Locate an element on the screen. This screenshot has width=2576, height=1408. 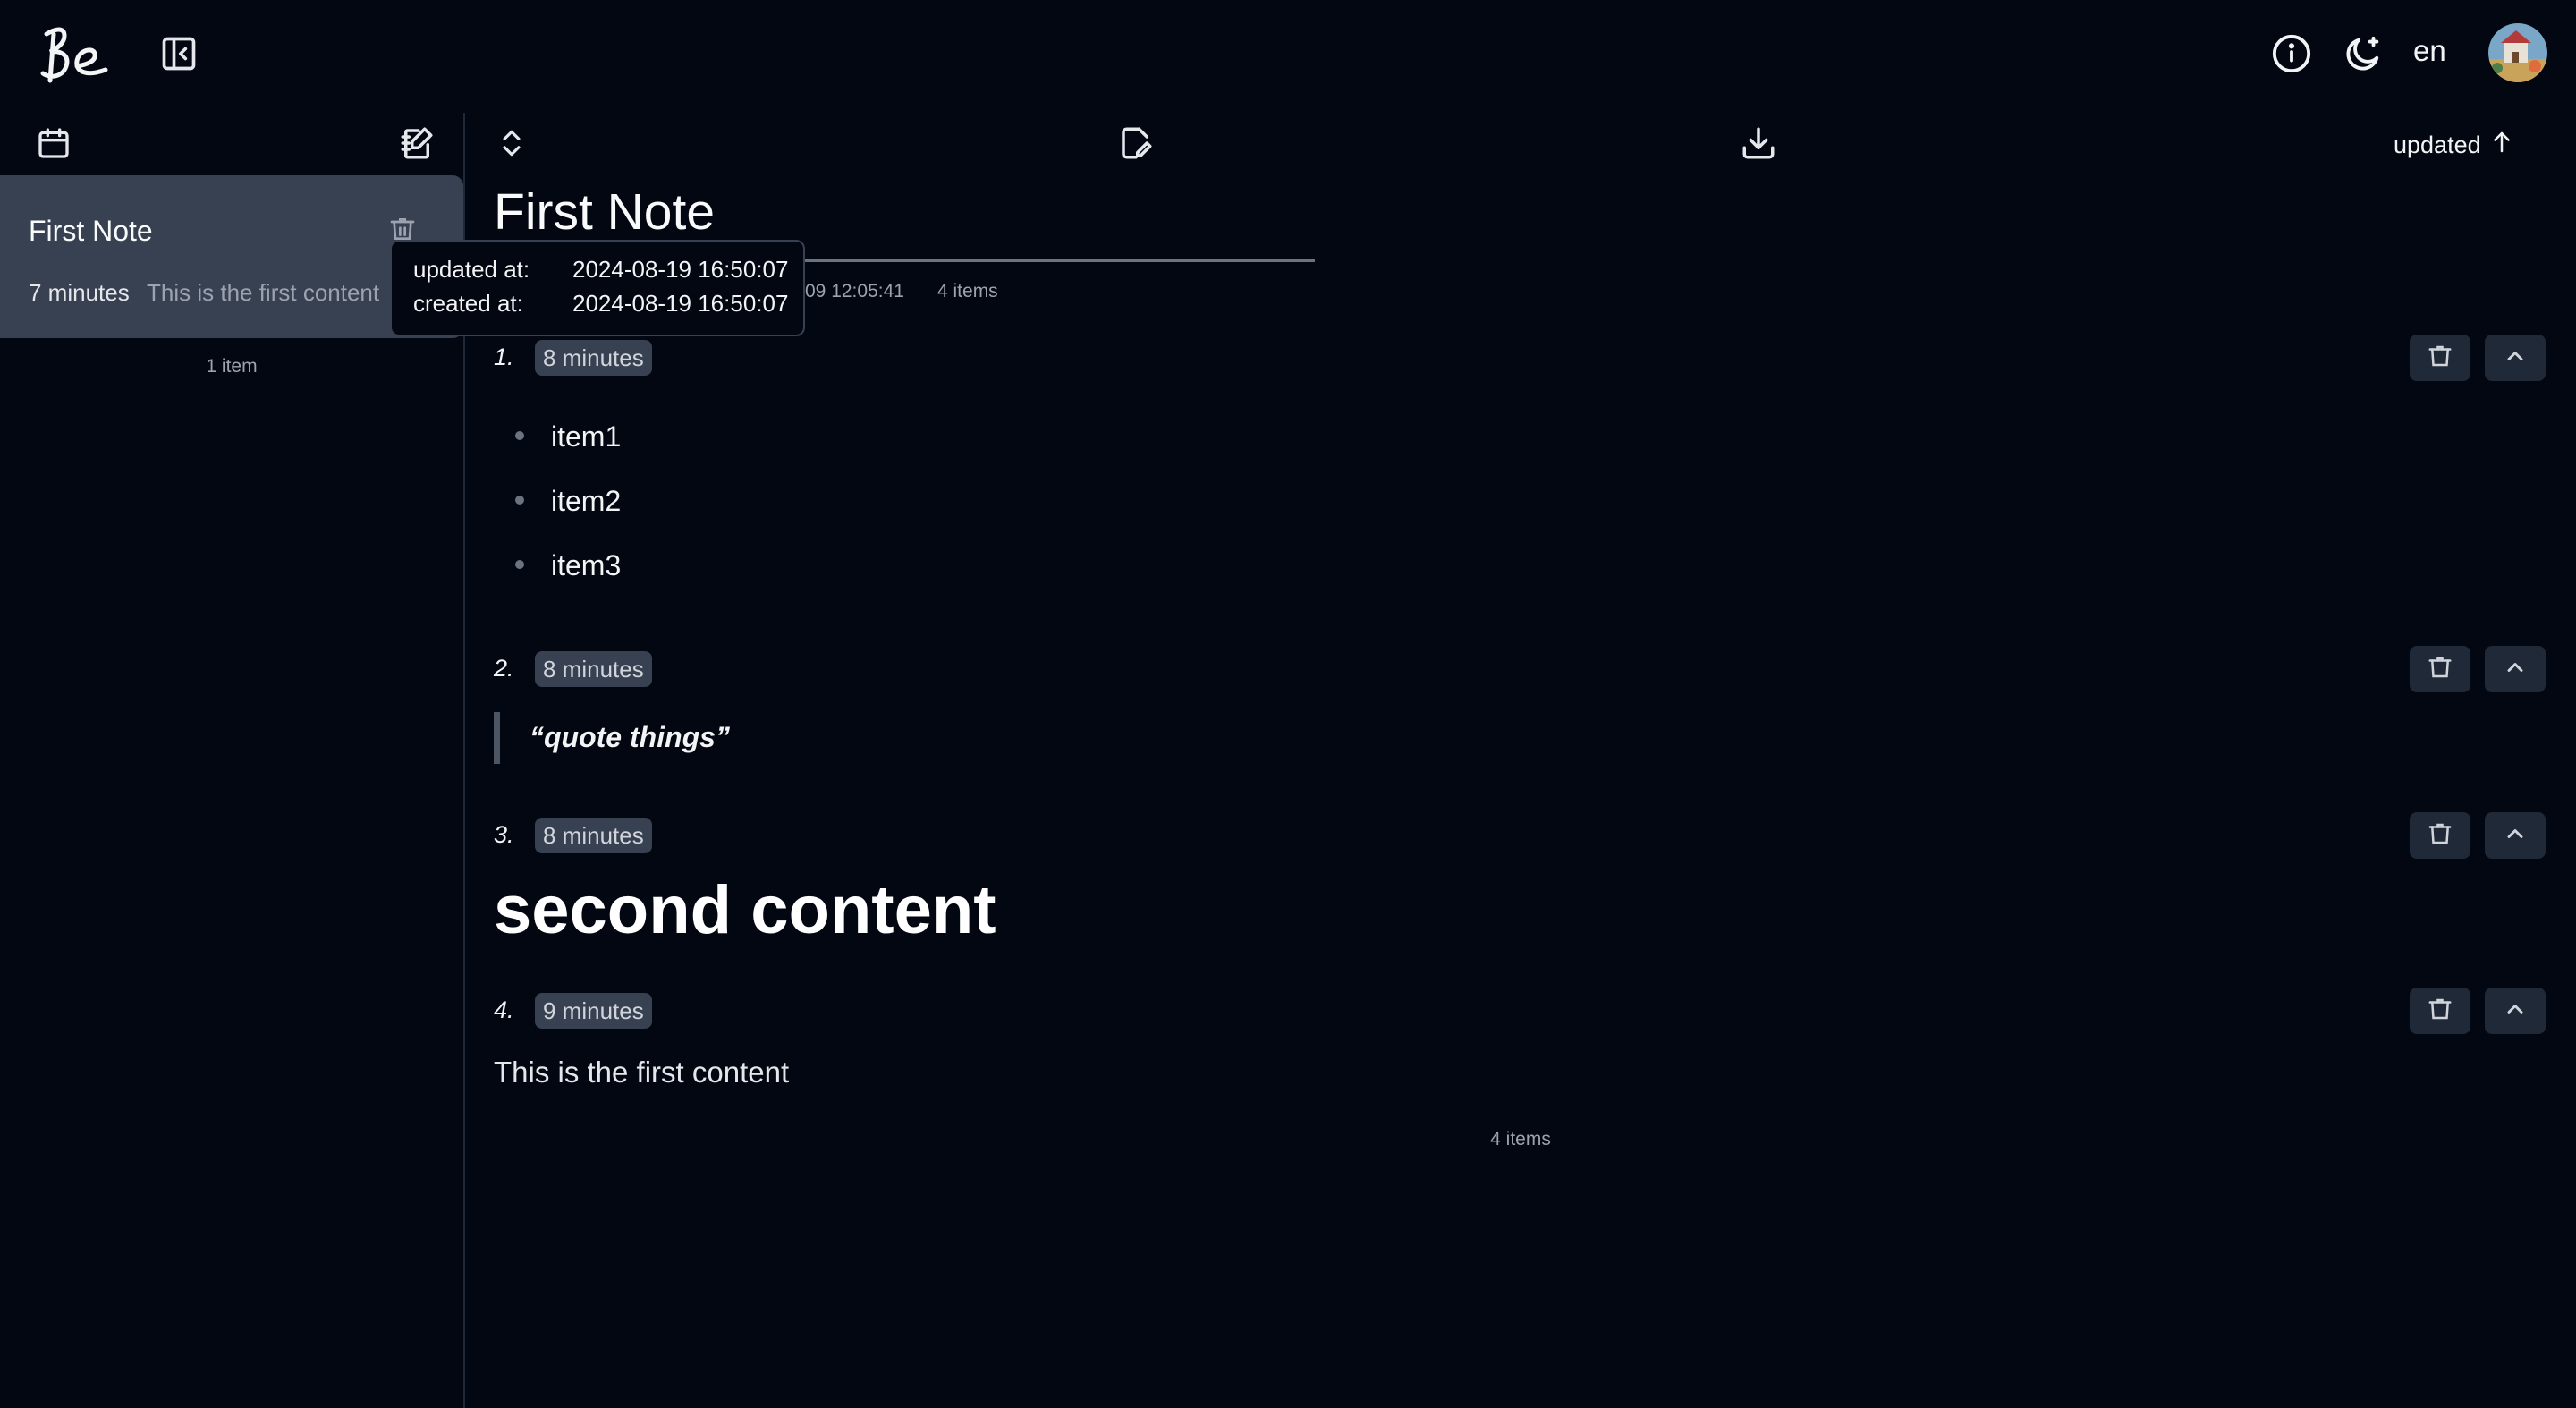
entry-number: 2. is located at coordinates (504, 669).